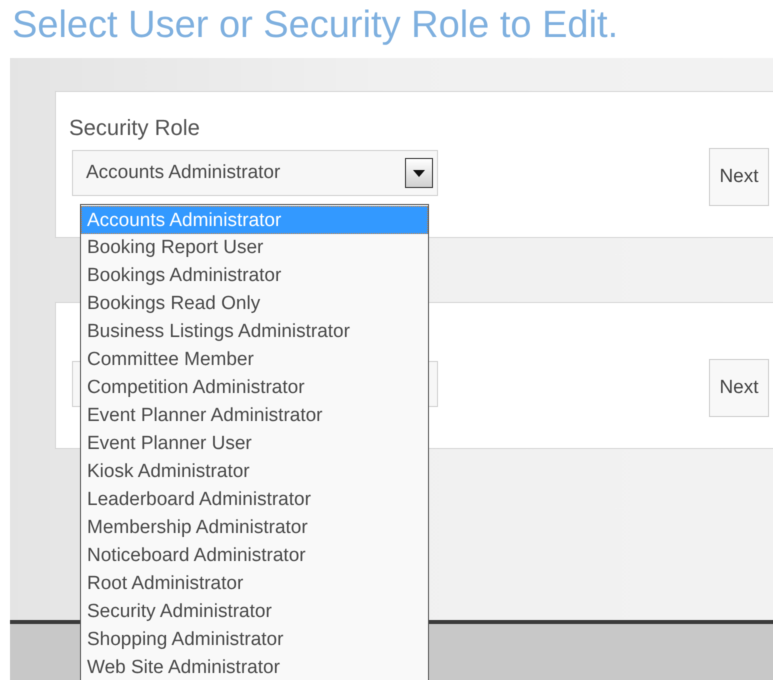 The height and width of the screenshot is (680, 773). What do you see at coordinates (254, 500) in the screenshot?
I see `dropdown-option: Leaderboard Administrator` at bounding box center [254, 500].